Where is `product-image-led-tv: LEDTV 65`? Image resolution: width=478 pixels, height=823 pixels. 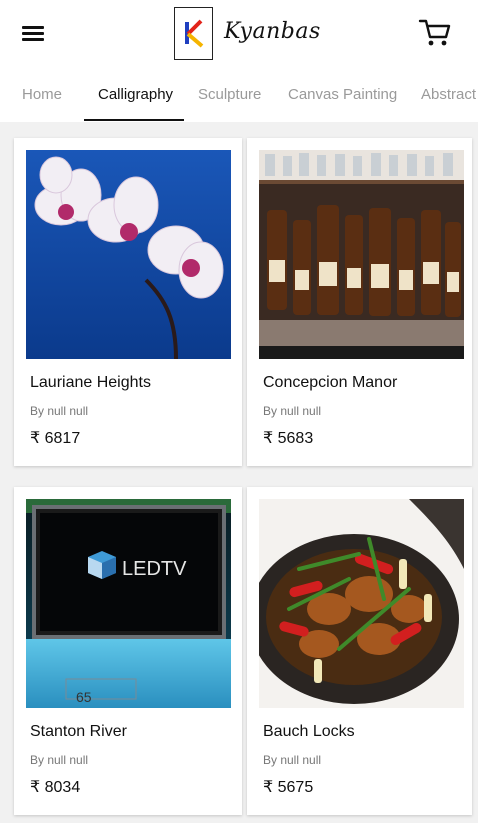 product-image-led-tv: LEDTV 65 is located at coordinates (128, 603).